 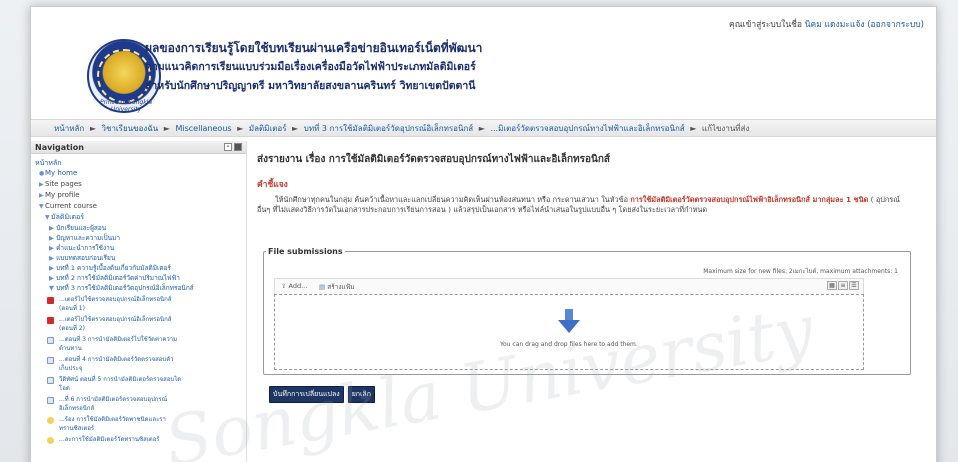 I want to click on navigation-header: Navigation –, so click(x=138, y=147).